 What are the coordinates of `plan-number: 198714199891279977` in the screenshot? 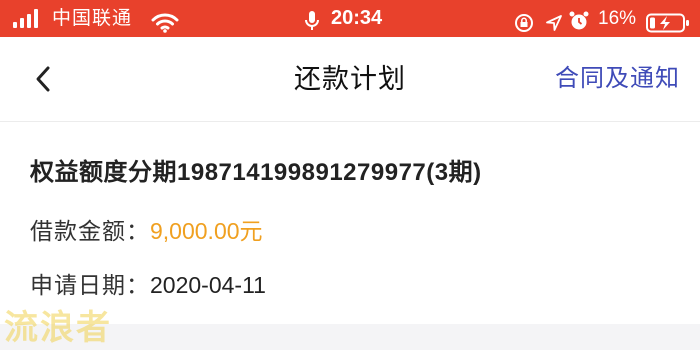 It's located at (302, 172).